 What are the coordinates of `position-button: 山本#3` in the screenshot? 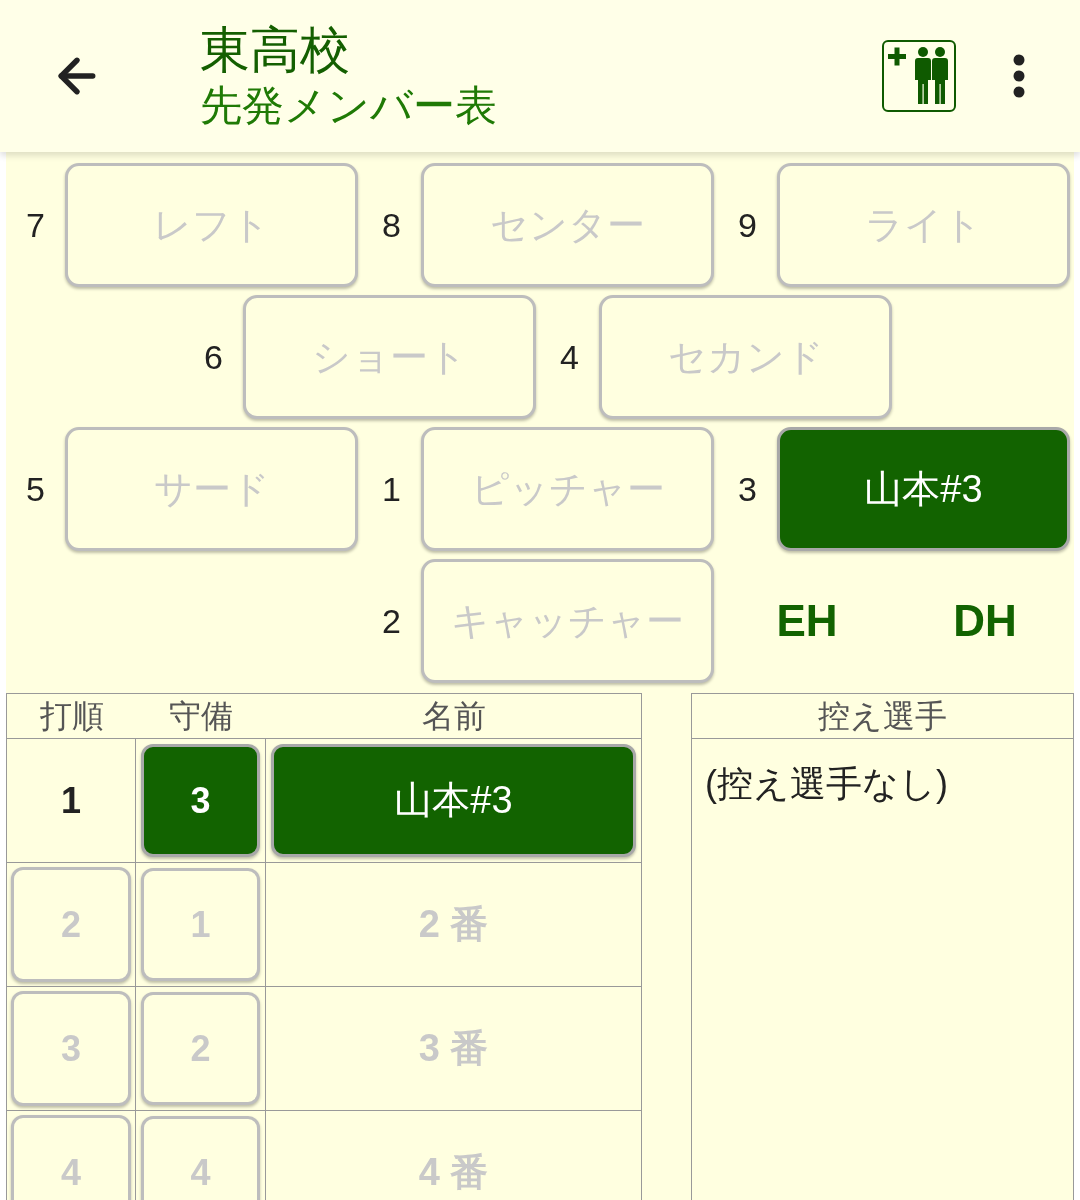 It's located at (923, 489).